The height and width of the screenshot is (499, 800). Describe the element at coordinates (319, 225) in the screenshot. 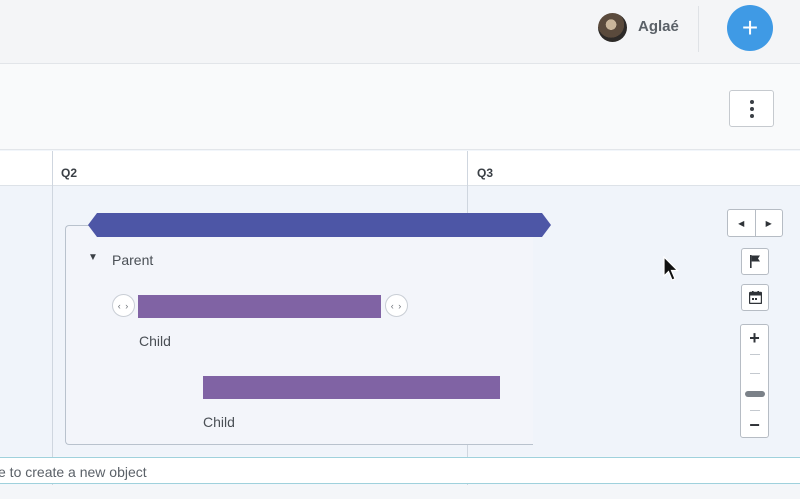

I see `parent-summary-bar` at that location.